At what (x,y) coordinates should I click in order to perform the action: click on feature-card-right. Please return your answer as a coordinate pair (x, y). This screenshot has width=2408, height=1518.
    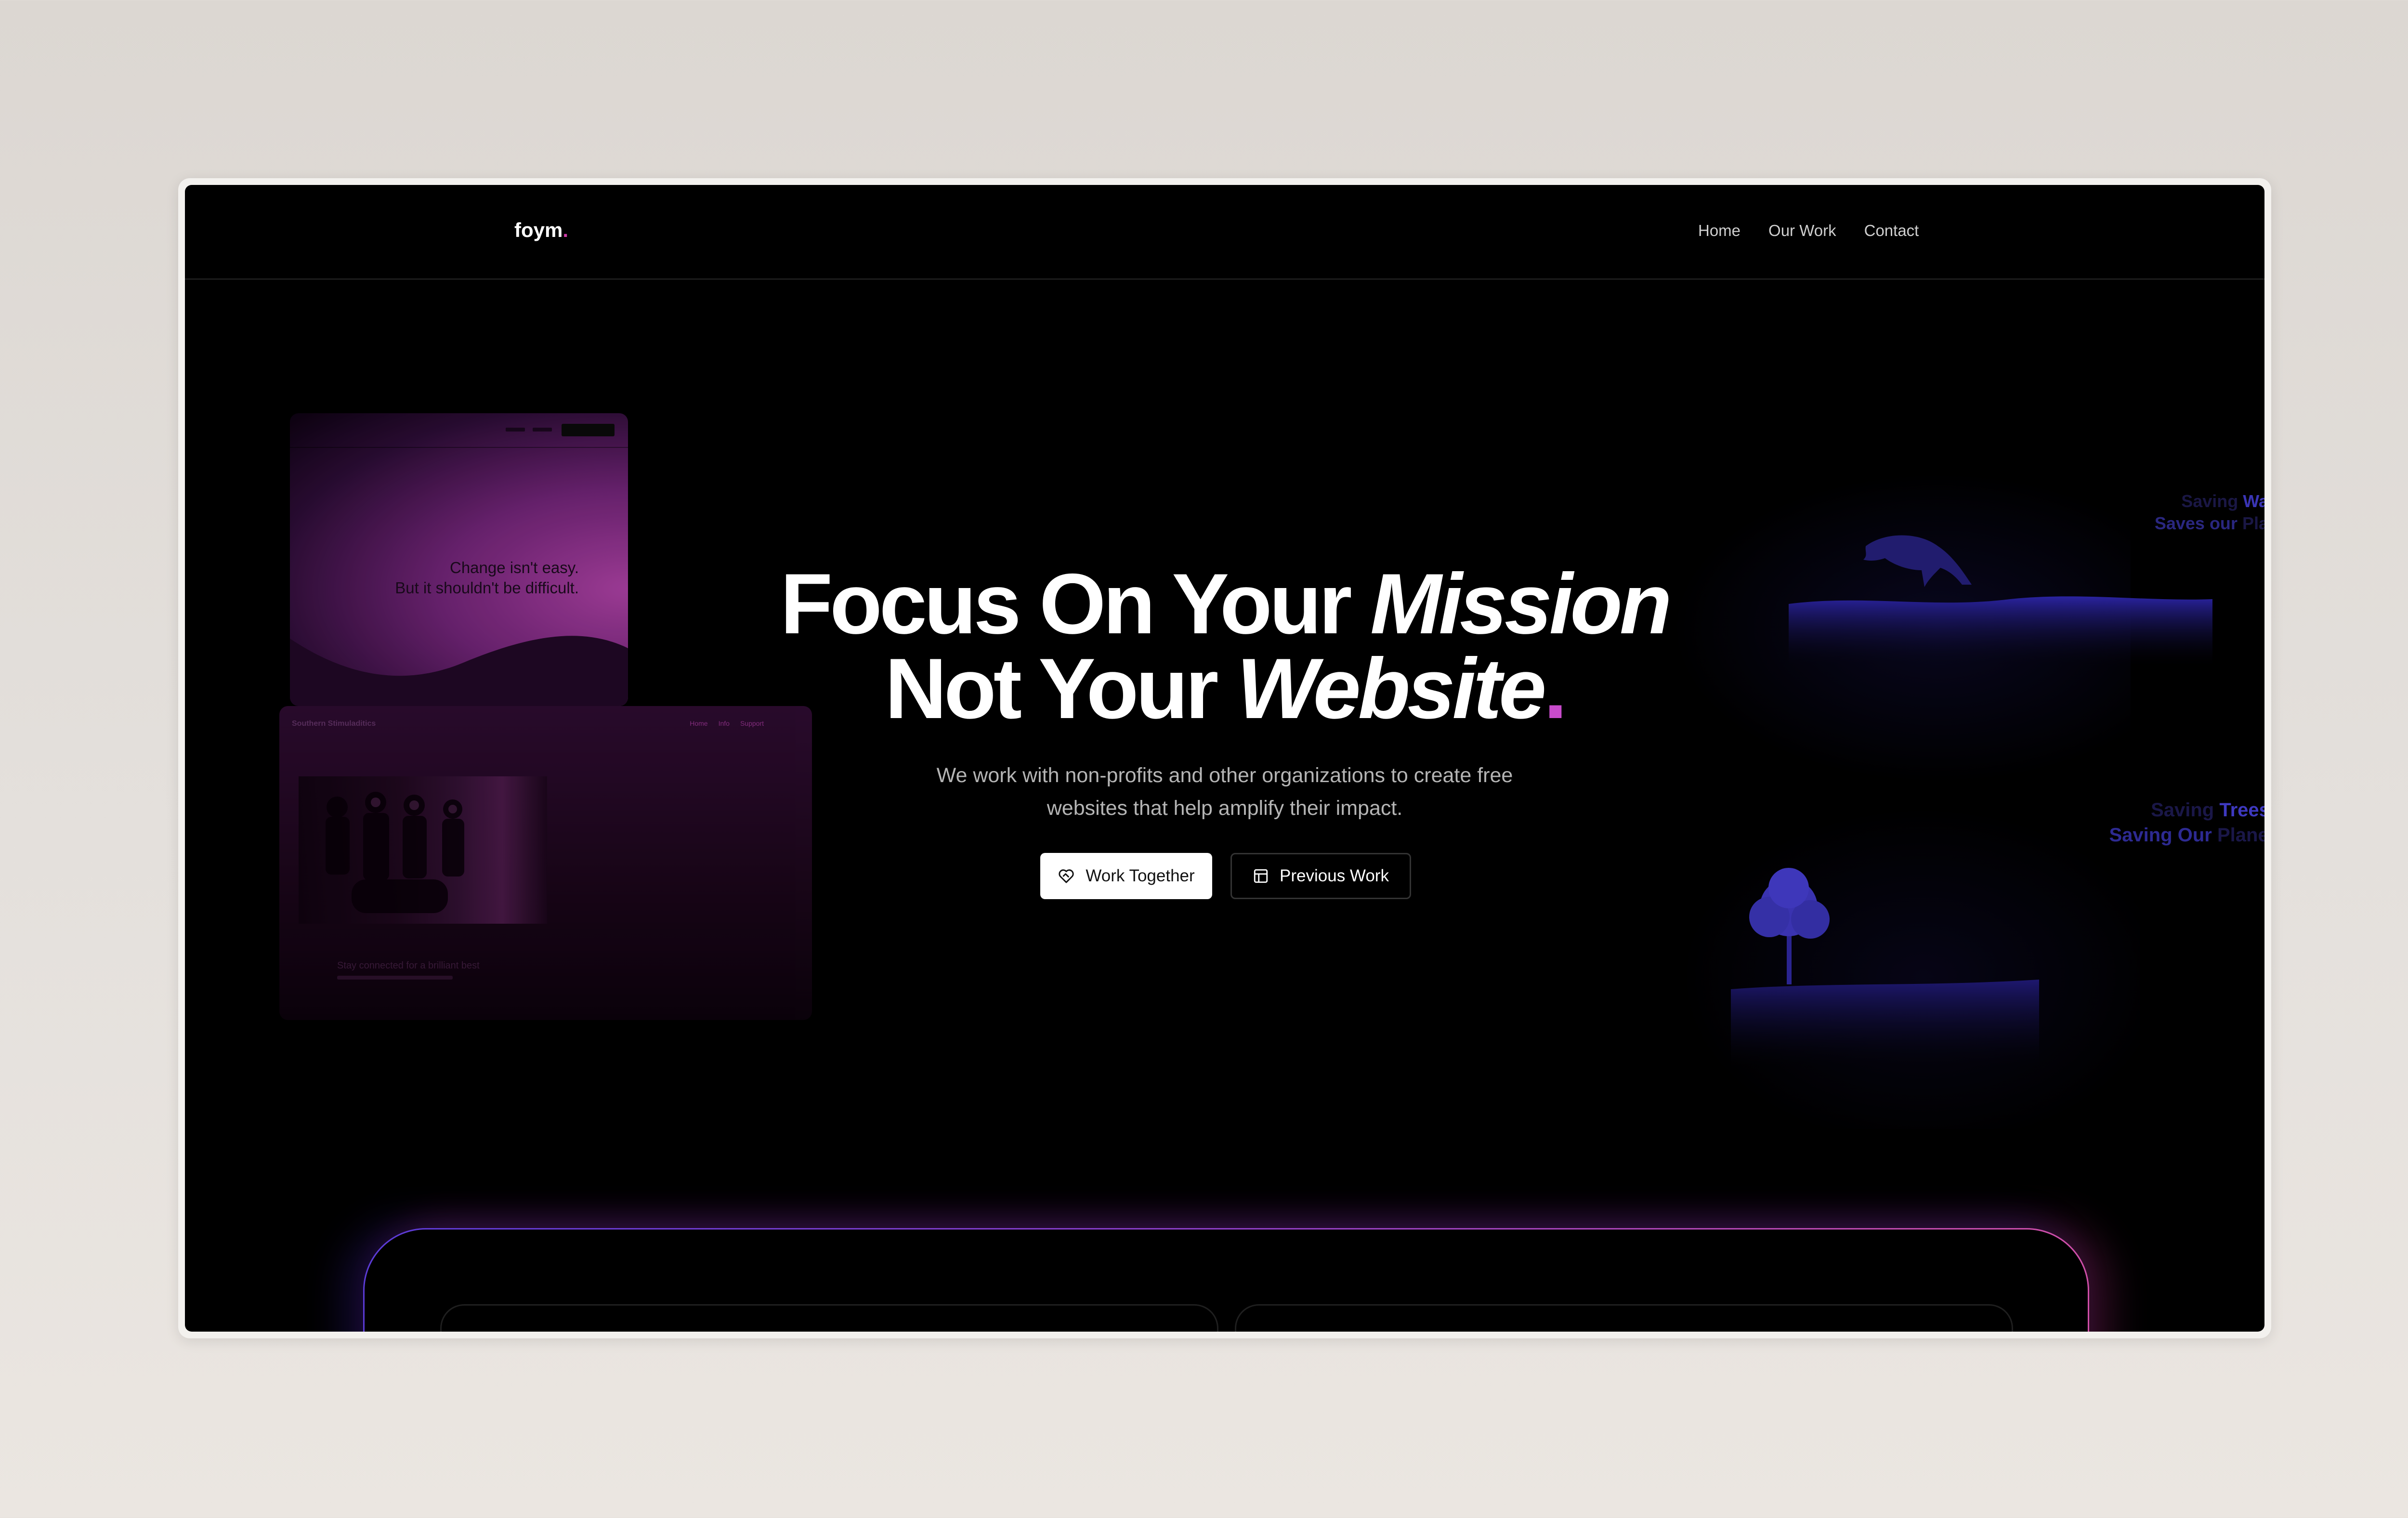
    Looking at the image, I should click on (1624, 1318).